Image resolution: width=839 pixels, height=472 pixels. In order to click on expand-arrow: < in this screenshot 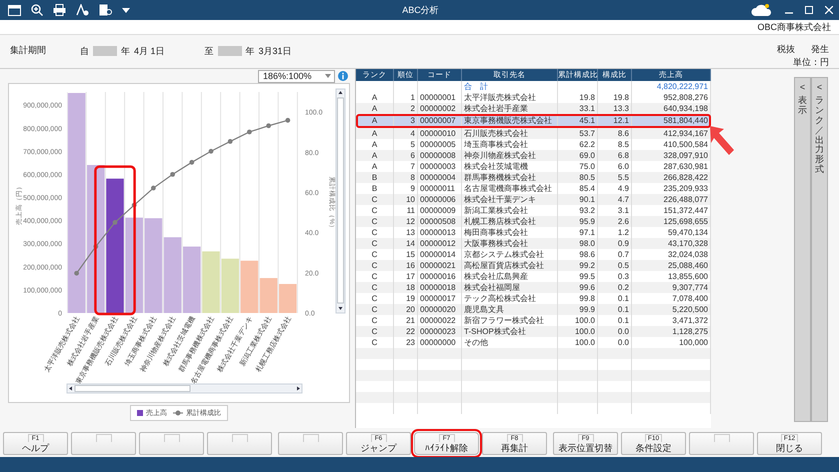, I will do `click(819, 87)`.